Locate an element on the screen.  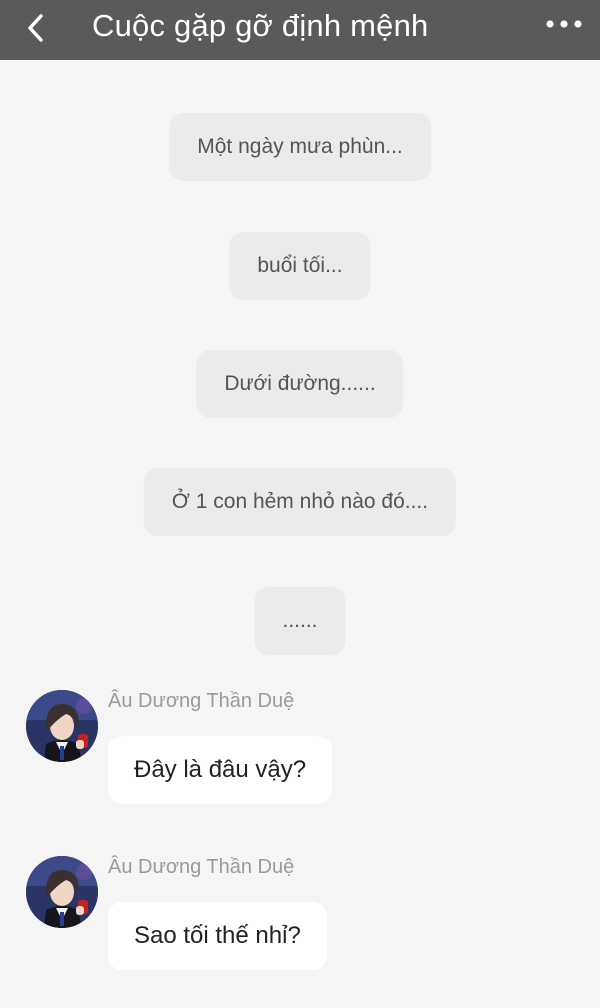
page-title: Cuộc gặp gỡ định mệnh is located at coordinates (260, 25).